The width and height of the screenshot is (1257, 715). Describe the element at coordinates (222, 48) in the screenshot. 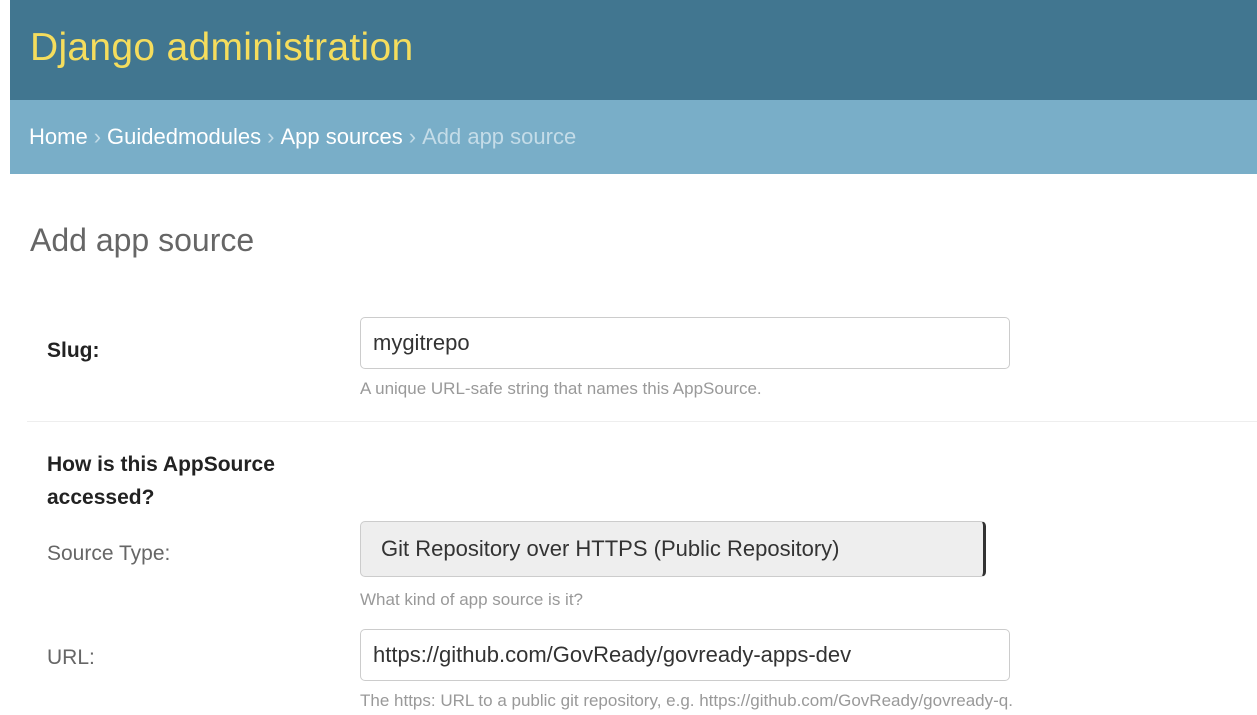

I see `site-title: Django administration` at that location.